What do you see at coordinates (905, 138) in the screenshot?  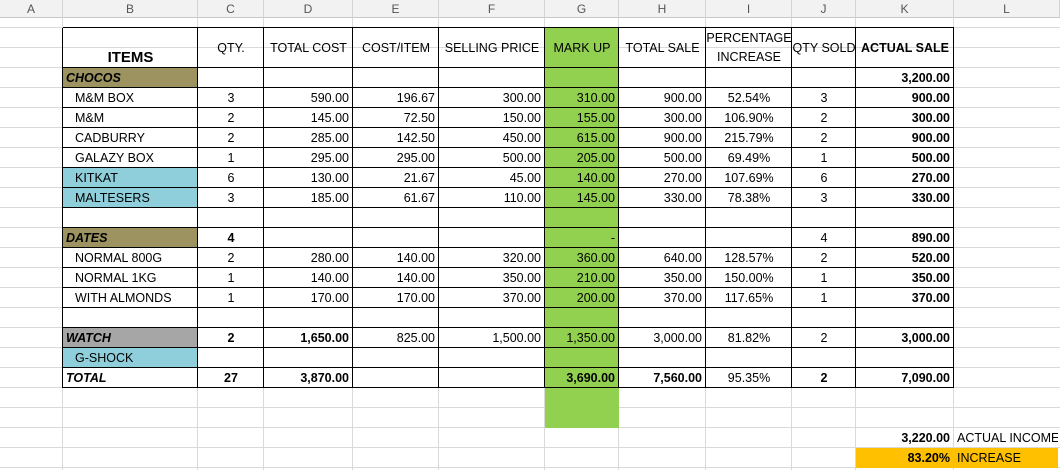 I see `cell-k5: 900.00` at bounding box center [905, 138].